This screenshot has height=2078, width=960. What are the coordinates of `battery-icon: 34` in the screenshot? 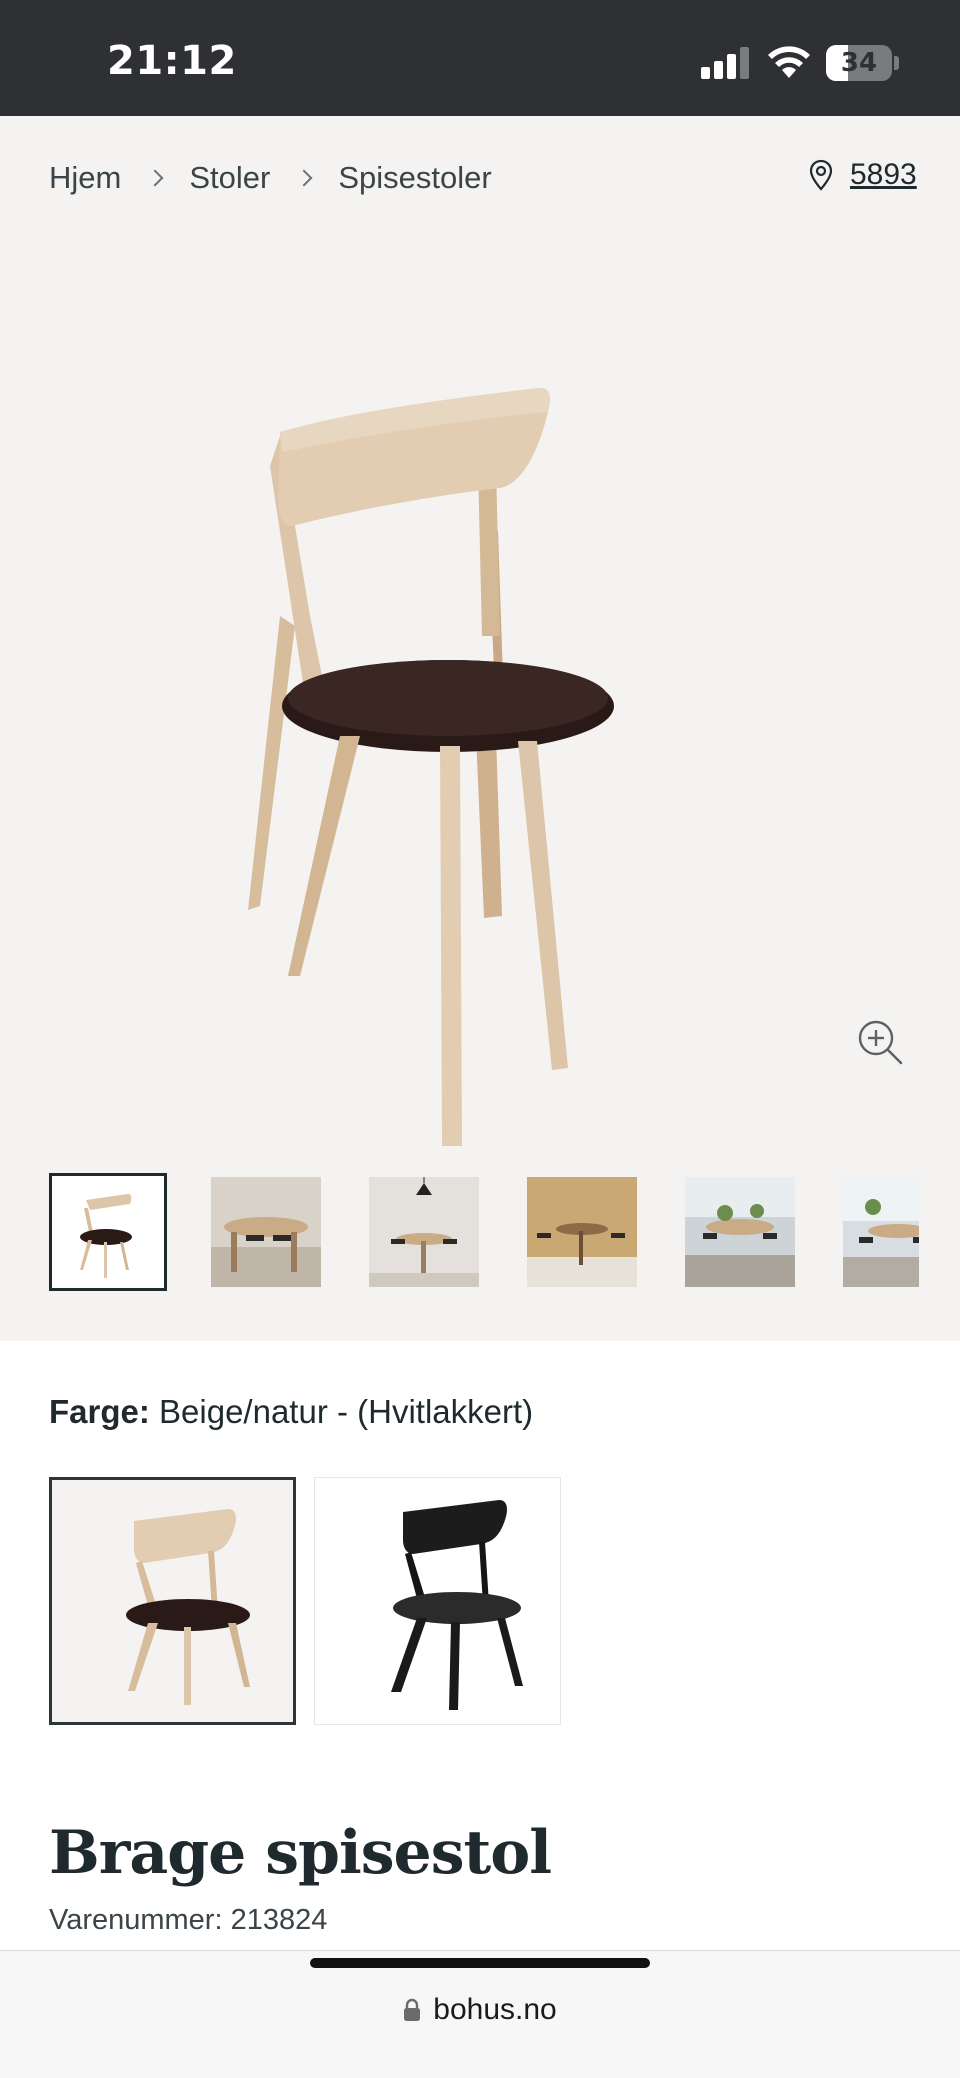 It's located at (859, 63).